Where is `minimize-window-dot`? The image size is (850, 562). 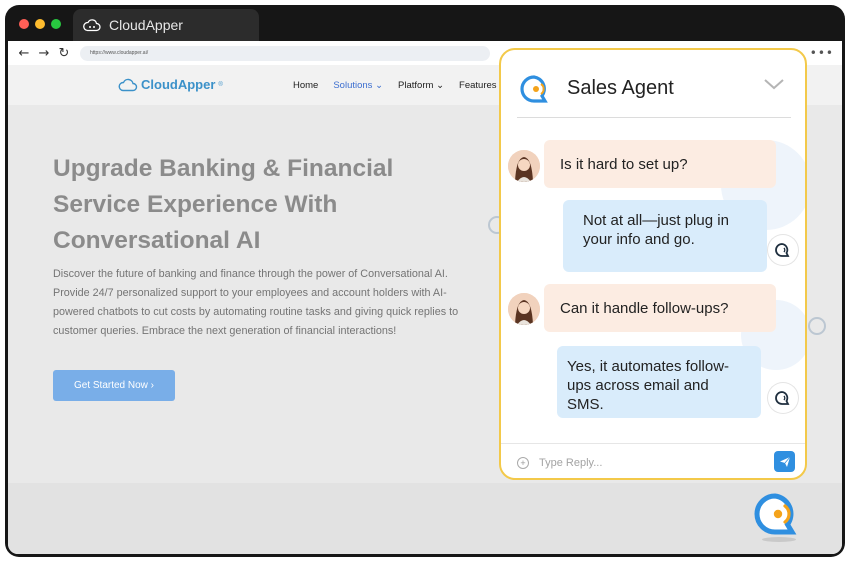 minimize-window-dot is located at coordinates (40, 24).